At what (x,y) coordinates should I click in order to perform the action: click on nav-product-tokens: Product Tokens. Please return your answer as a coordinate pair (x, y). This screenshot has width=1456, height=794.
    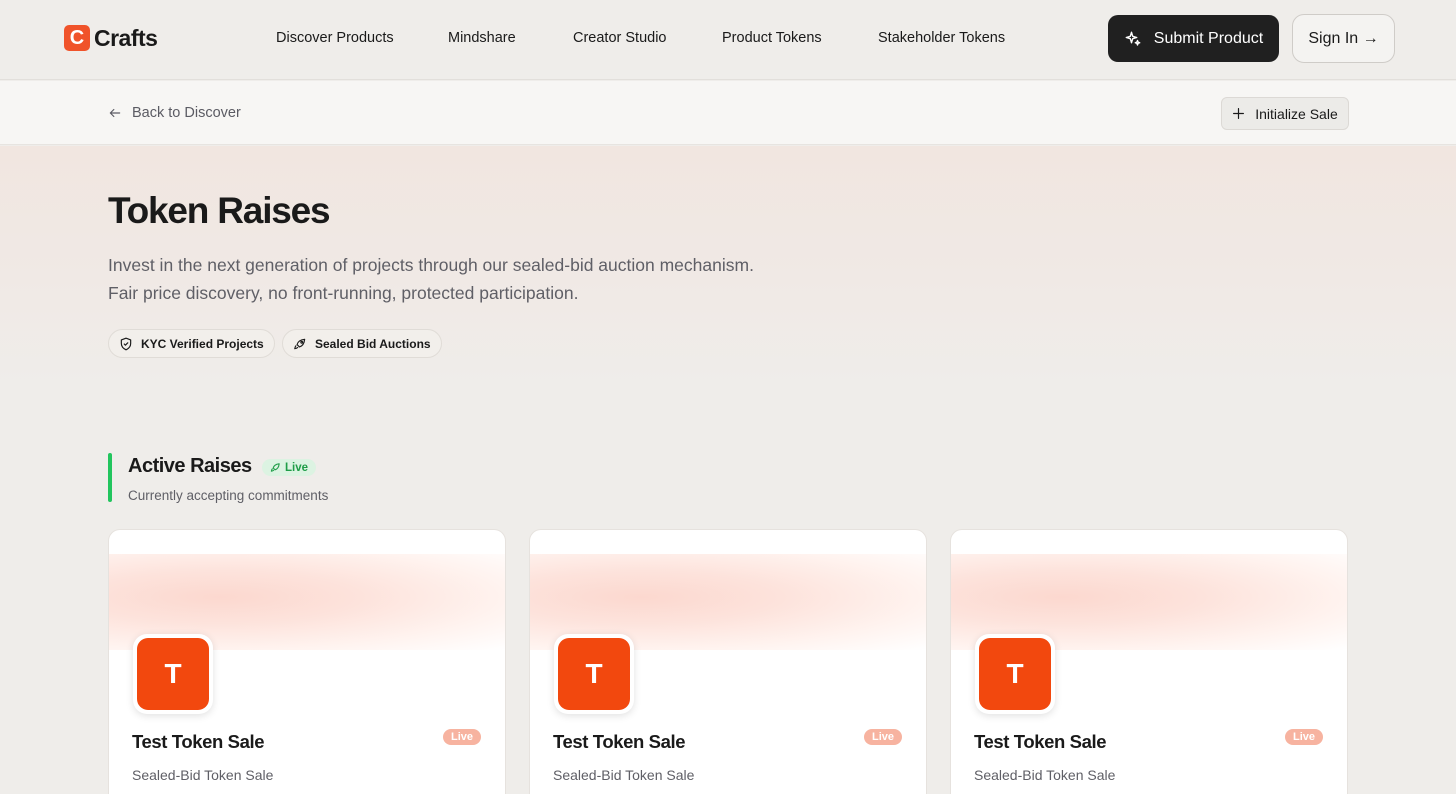
    Looking at the image, I should click on (772, 38).